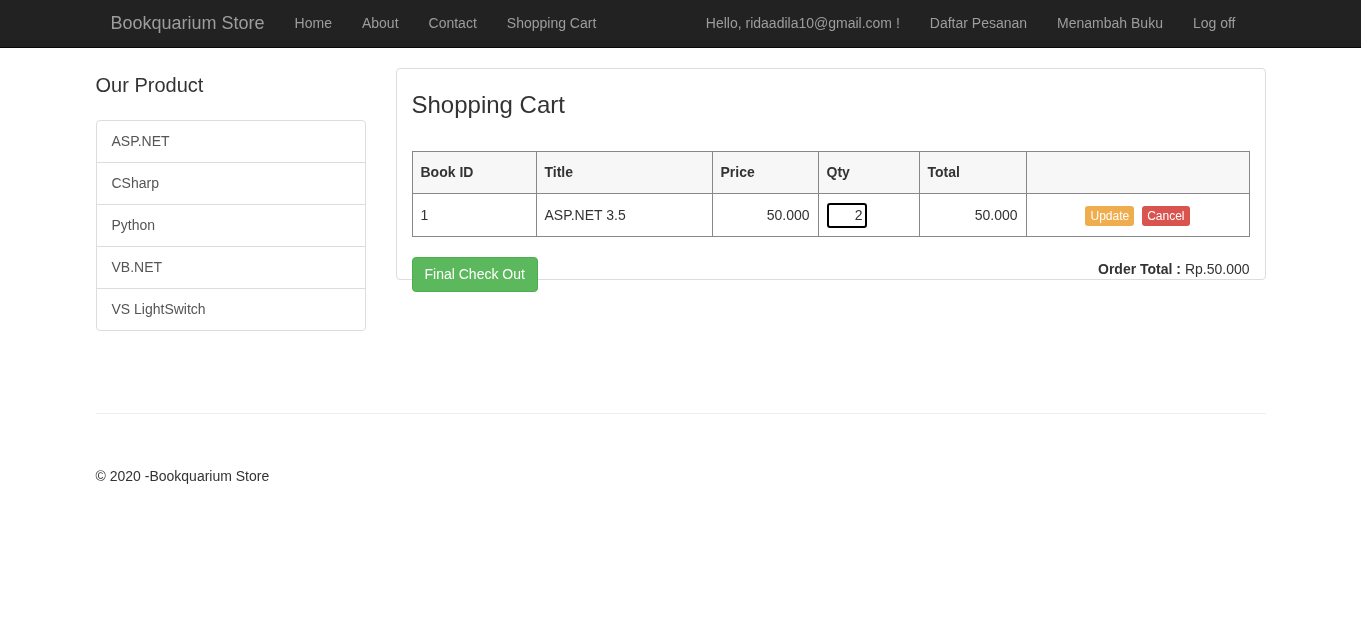  I want to click on product-category-item: CSharp, so click(230, 183).